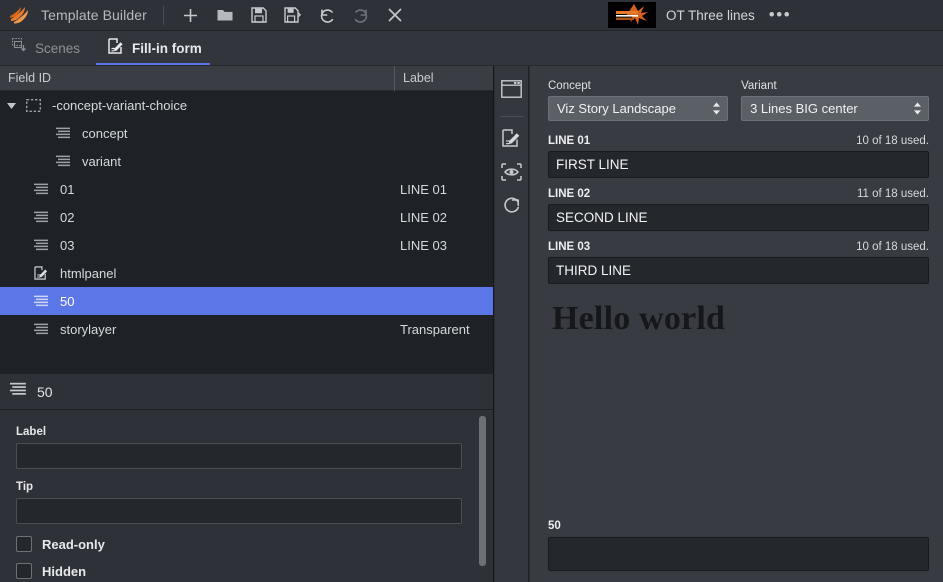 The width and height of the screenshot is (943, 582). I want to click on table-row: 01 LINE 01, so click(246, 189).